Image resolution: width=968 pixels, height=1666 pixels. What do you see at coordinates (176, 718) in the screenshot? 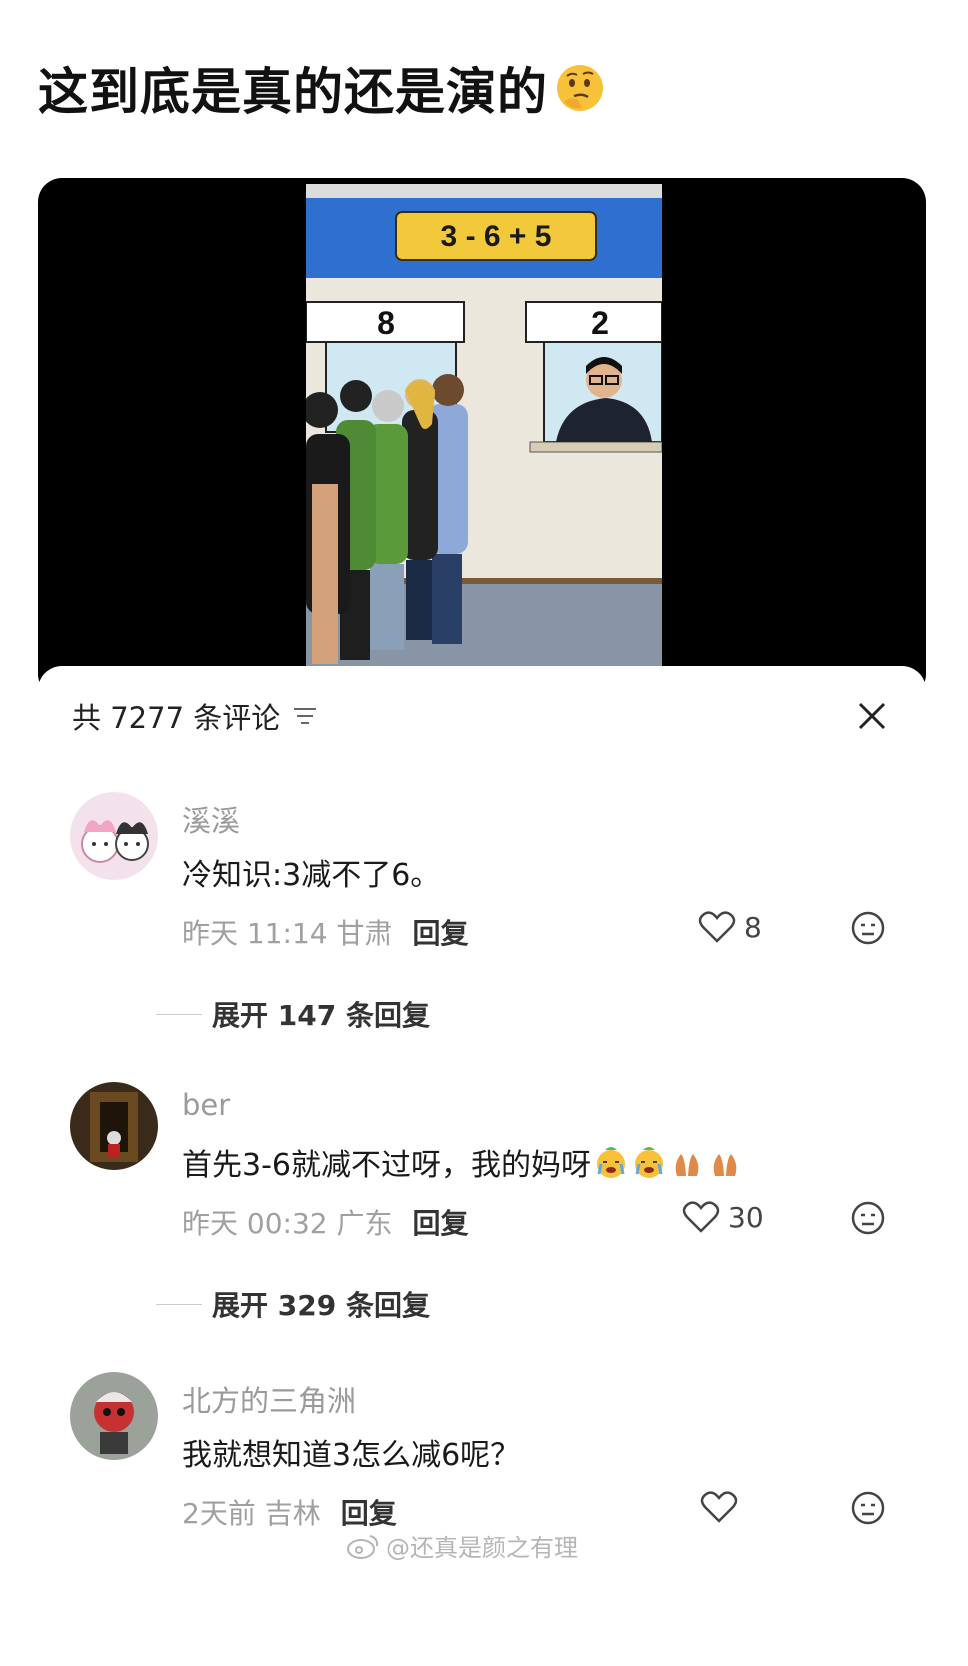
I see `comment-count: 共 7277 条评论` at bounding box center [176, 718].